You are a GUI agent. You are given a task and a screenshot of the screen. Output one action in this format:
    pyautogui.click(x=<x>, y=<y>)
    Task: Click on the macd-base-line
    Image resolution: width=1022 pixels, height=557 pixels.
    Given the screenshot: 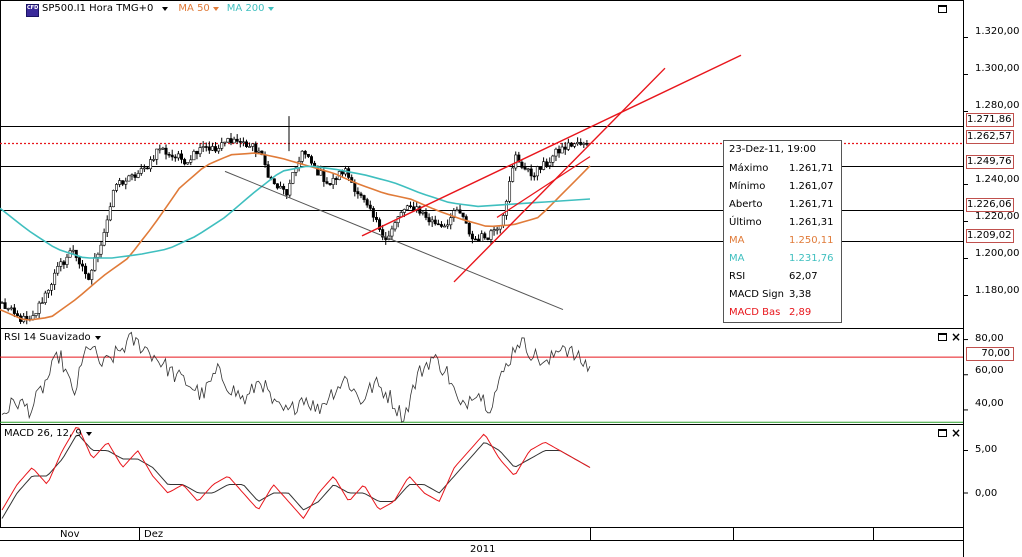 What is the action you would take?
    pyautogui.click(x=296, y=473)
    